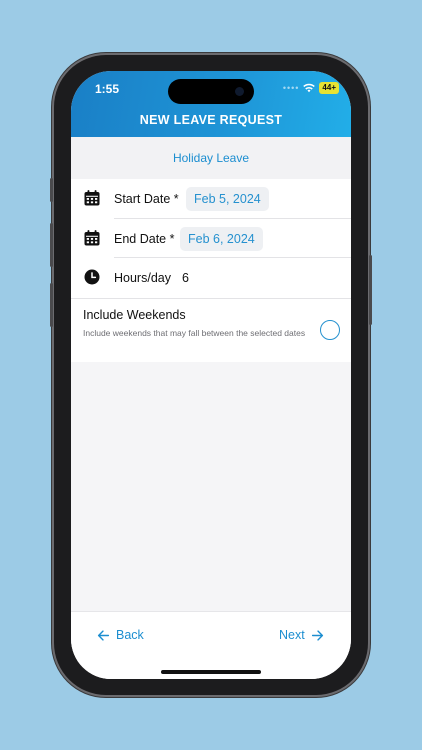 The width and height of the screenshot is (422, 750). I want to click on status-time: 1:55, so click(107, 89).